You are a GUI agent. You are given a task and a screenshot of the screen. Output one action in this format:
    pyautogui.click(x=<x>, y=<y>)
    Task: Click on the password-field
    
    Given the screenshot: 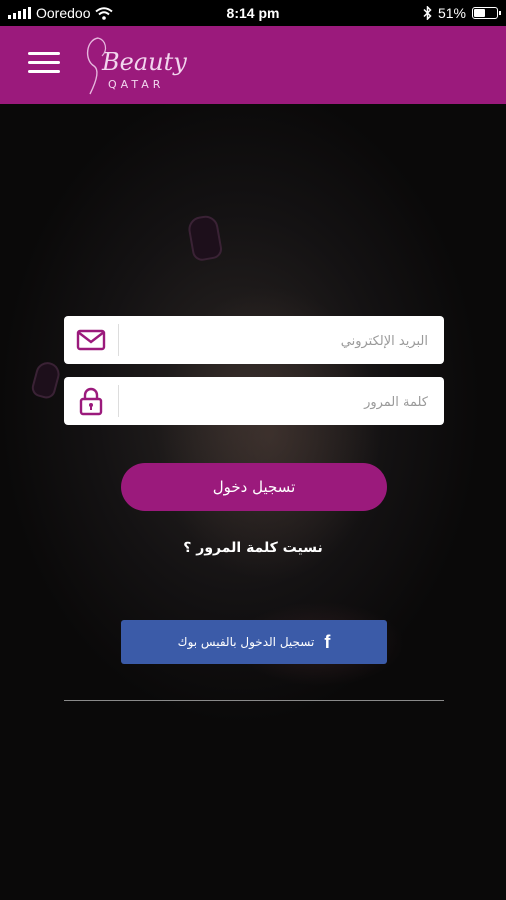 What is the action you would take?
    pyautogui.click(x=254, y=402)
    